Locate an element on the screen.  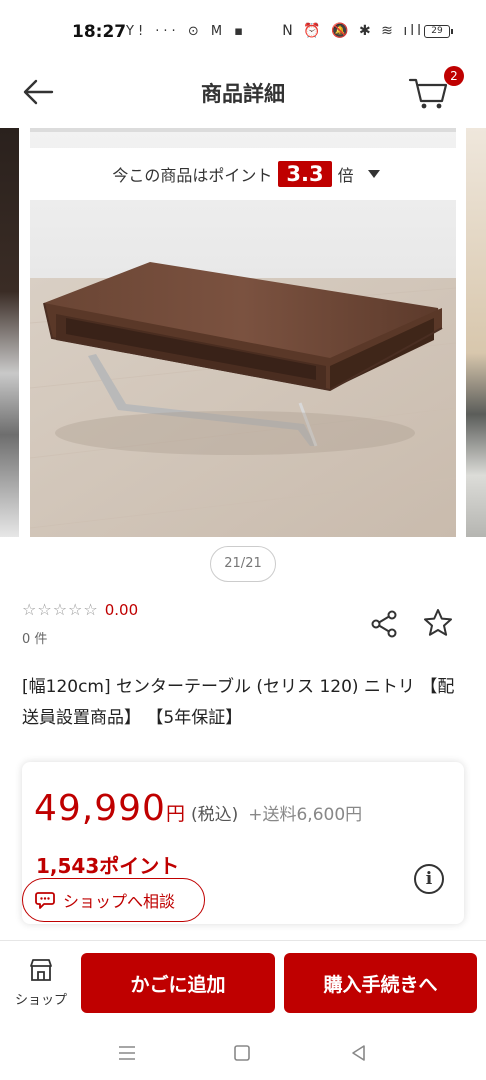
previous-slide-peek is located at coordinates (9, 332).